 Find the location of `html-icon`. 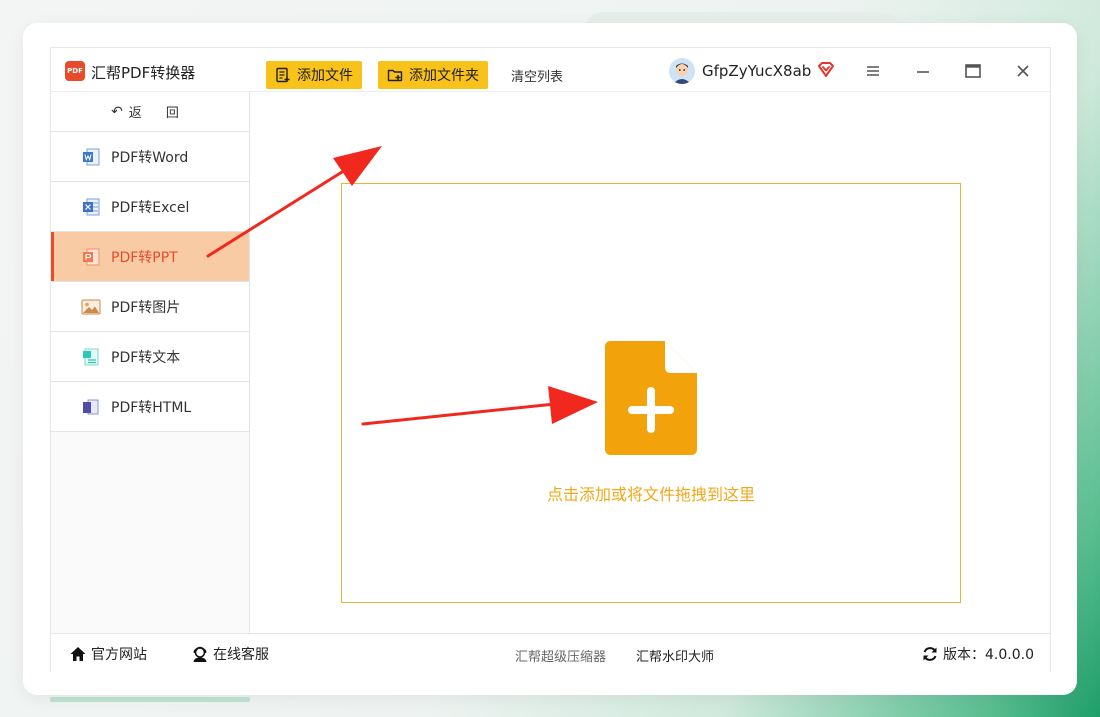

html-icon is located at coordinates (91, 406).